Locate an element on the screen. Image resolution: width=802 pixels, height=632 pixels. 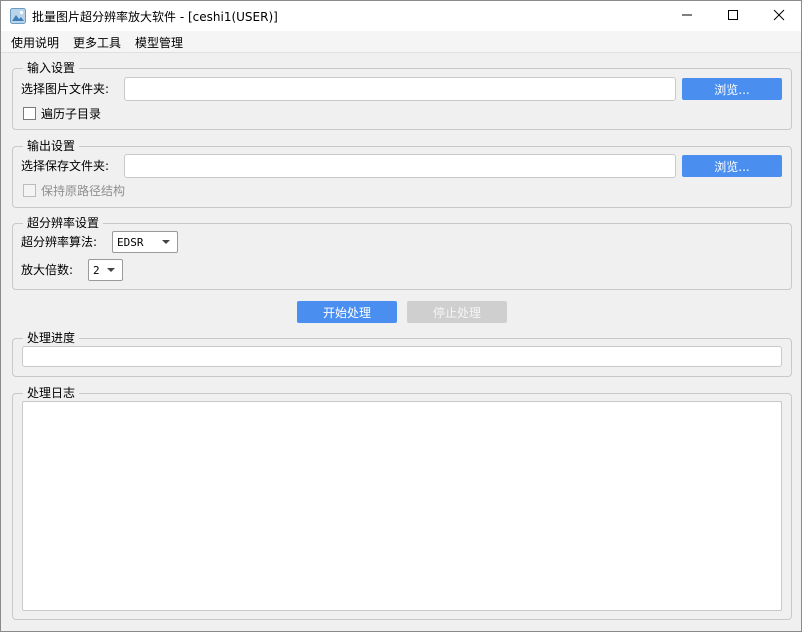
window-title: 批量图片超分辨率放大软件 - [ceshi1(USER)] is located at coordinates (155, 17).